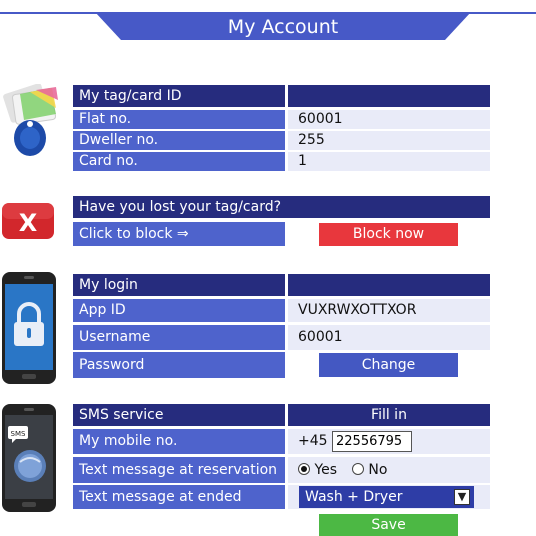 Image resolution: width=536 pixels, height=536 pixels. What do you see at coordinates (18, 434) in the screenshot?
I see `svg-text: SMS` at bounding box center [18, 434].